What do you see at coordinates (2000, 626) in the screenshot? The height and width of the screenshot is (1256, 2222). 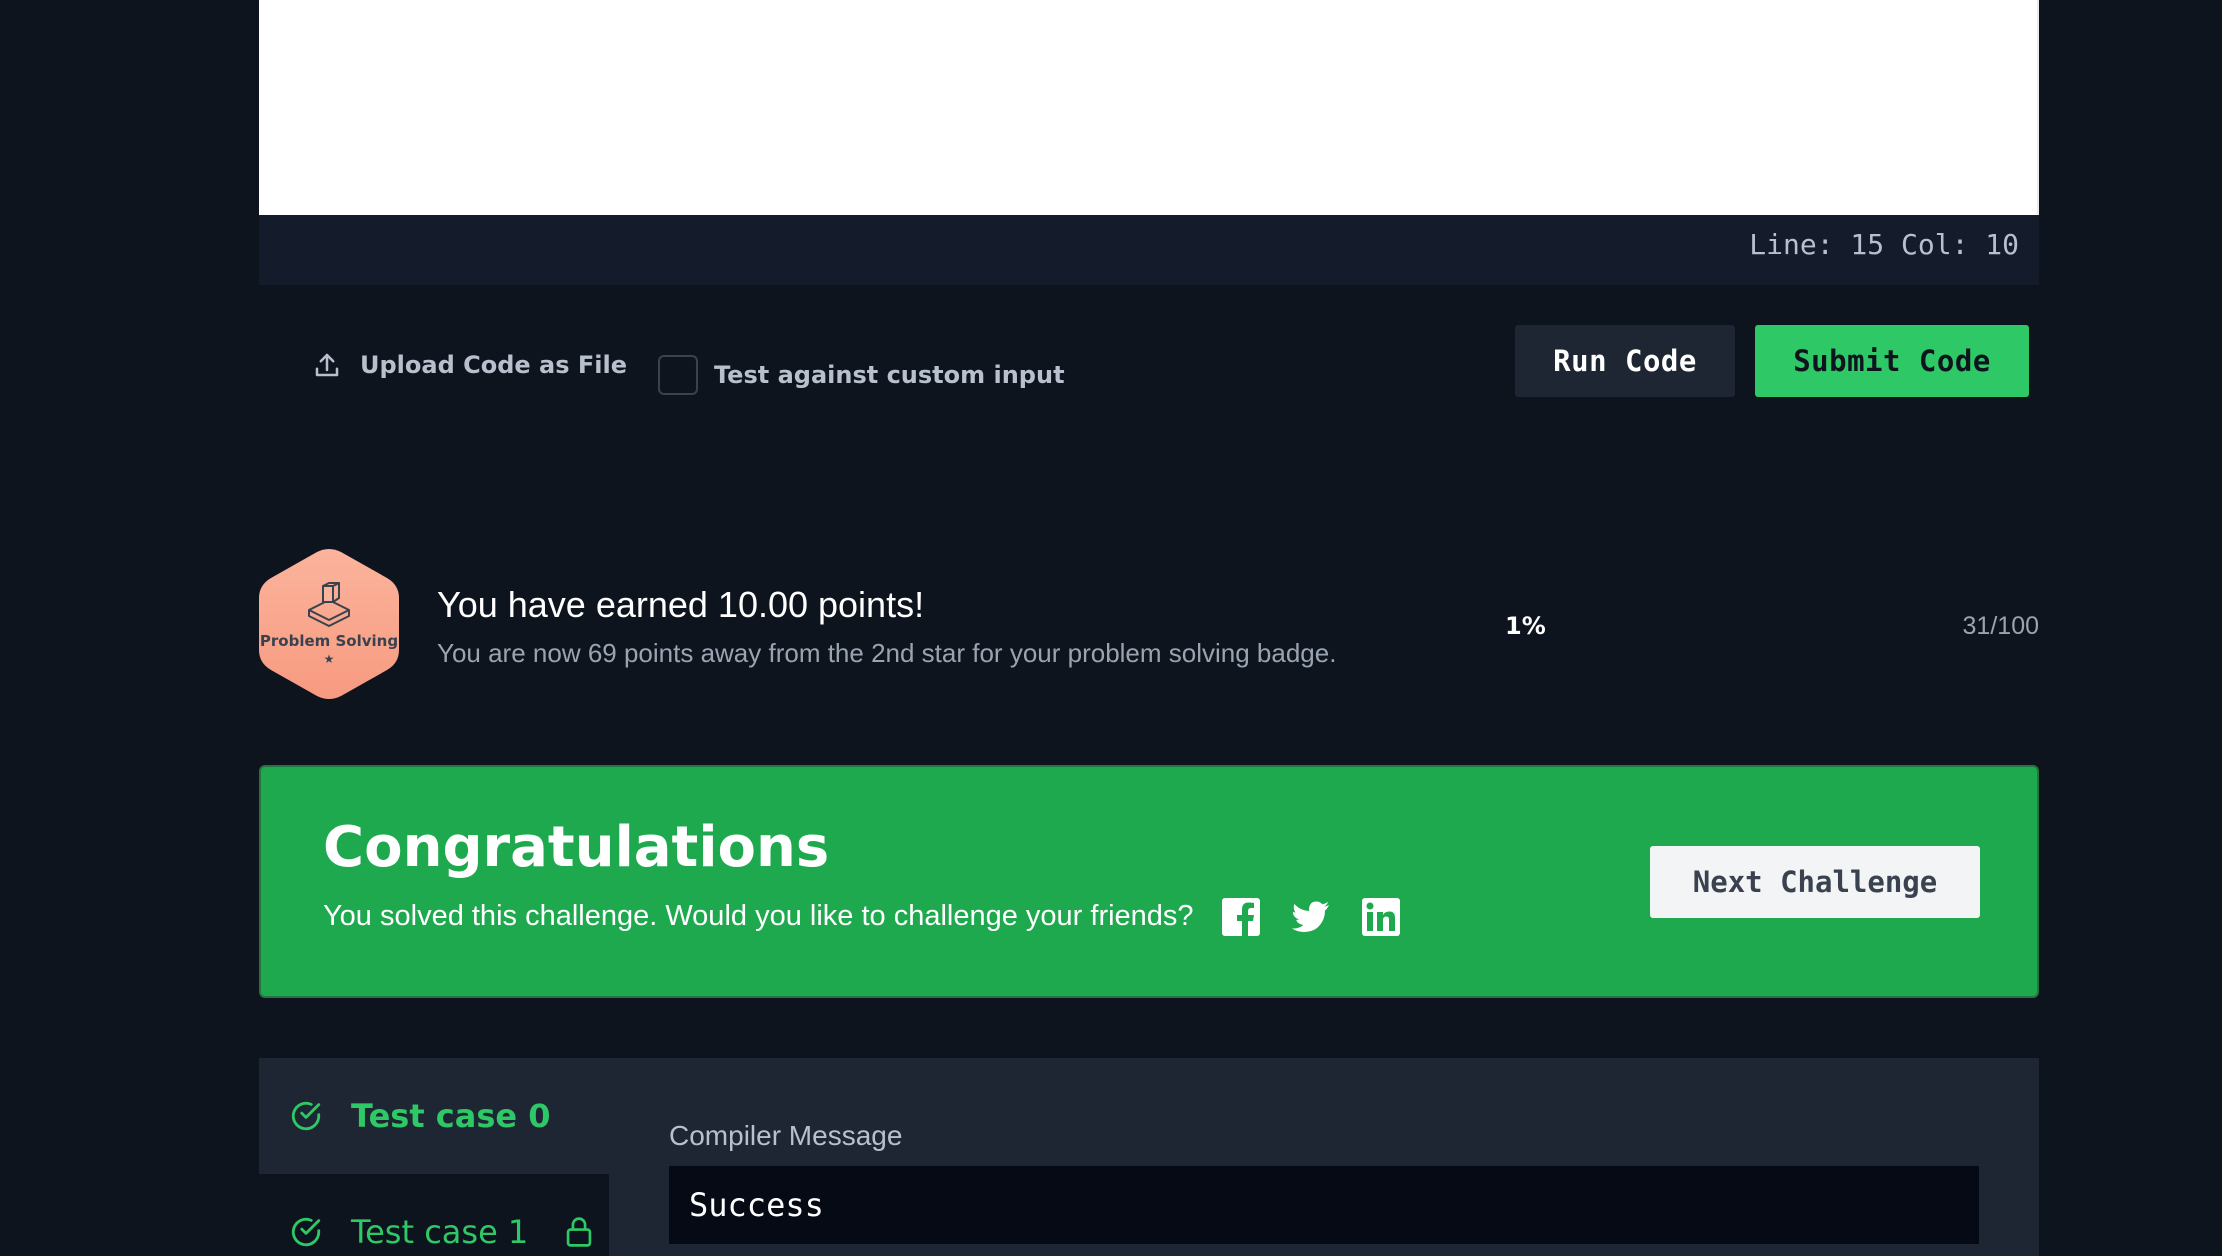 I see `progress-count: 31/100` at bounding box center [2000, 626].